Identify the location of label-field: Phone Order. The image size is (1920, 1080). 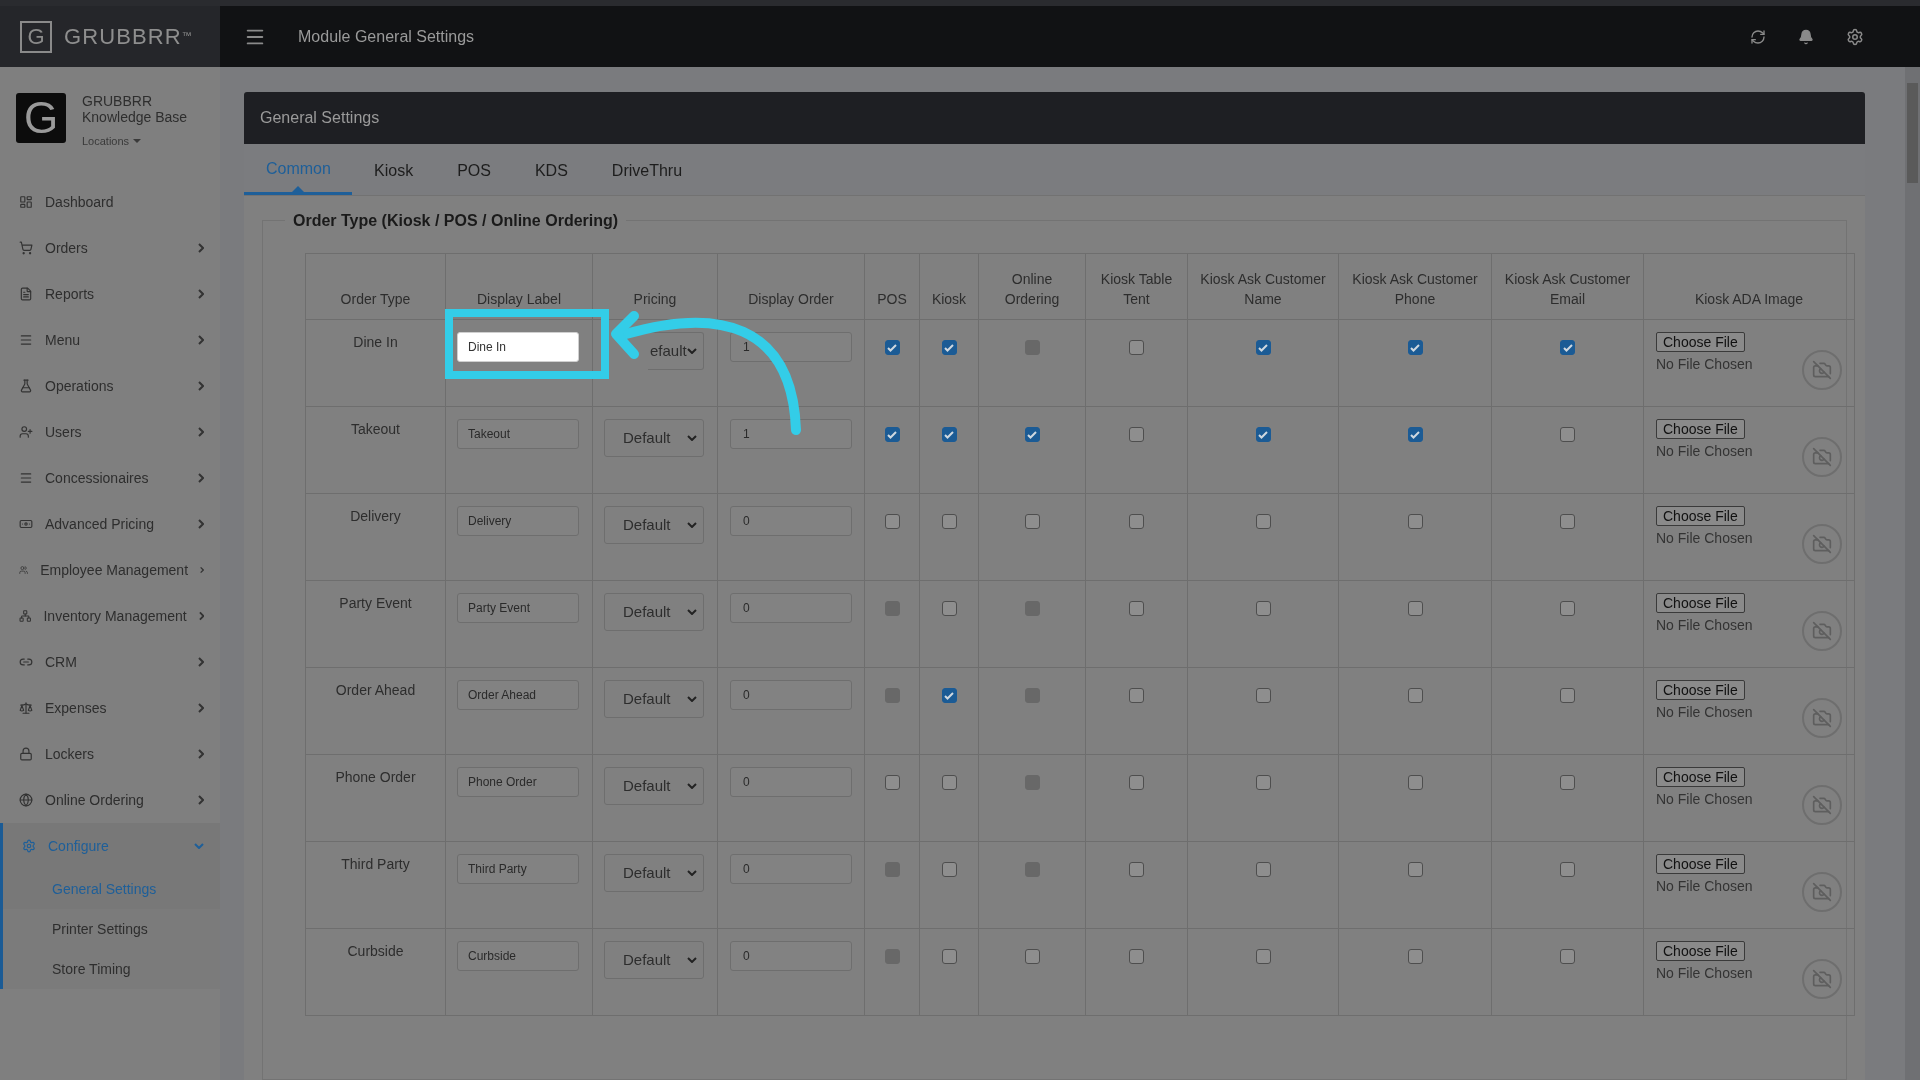
(518, 782).